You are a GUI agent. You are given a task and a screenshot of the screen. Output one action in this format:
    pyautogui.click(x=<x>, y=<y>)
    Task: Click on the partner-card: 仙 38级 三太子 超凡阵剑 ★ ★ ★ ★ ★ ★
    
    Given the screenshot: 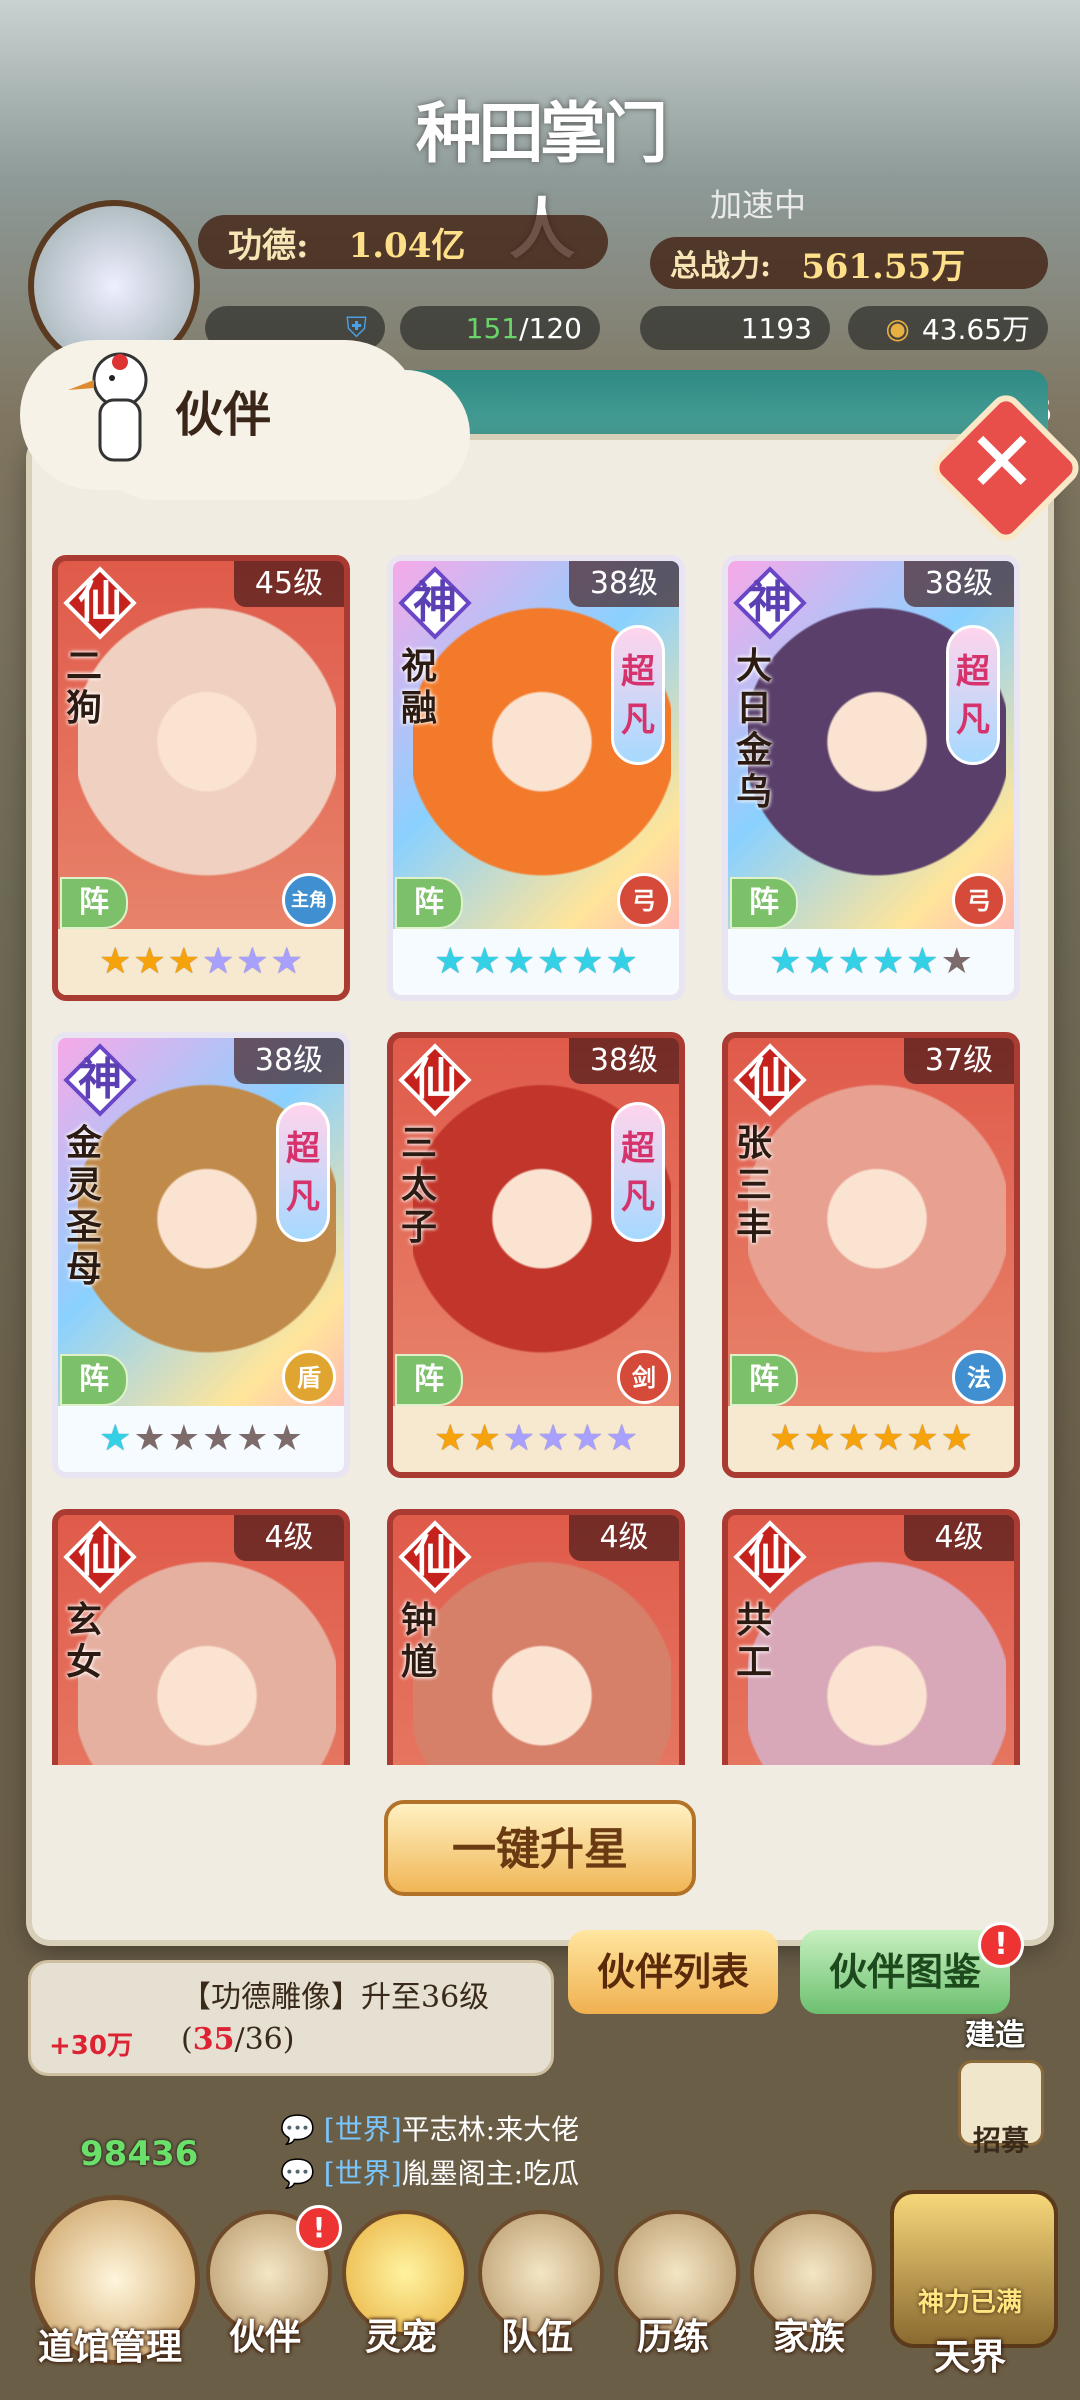 What is the action you would take?
    pyautogui.click(x=536, y=1255)
    